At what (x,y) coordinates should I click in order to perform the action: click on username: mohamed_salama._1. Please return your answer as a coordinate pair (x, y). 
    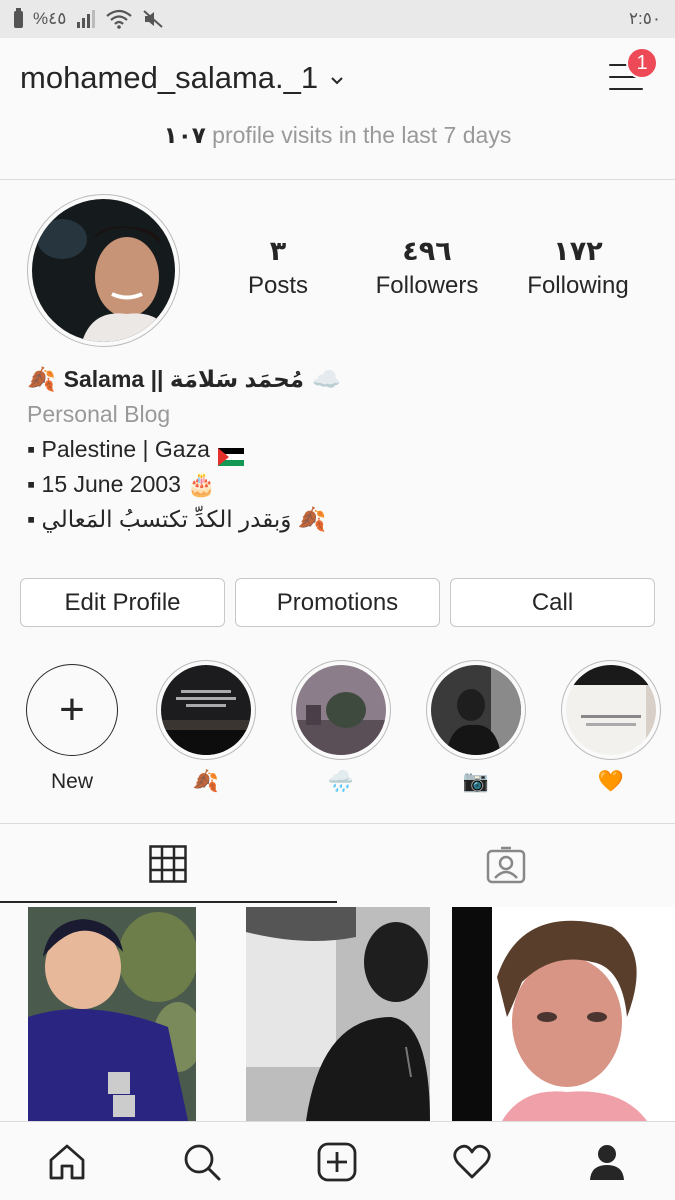
    Looking at the image, I should click on (169, 77).